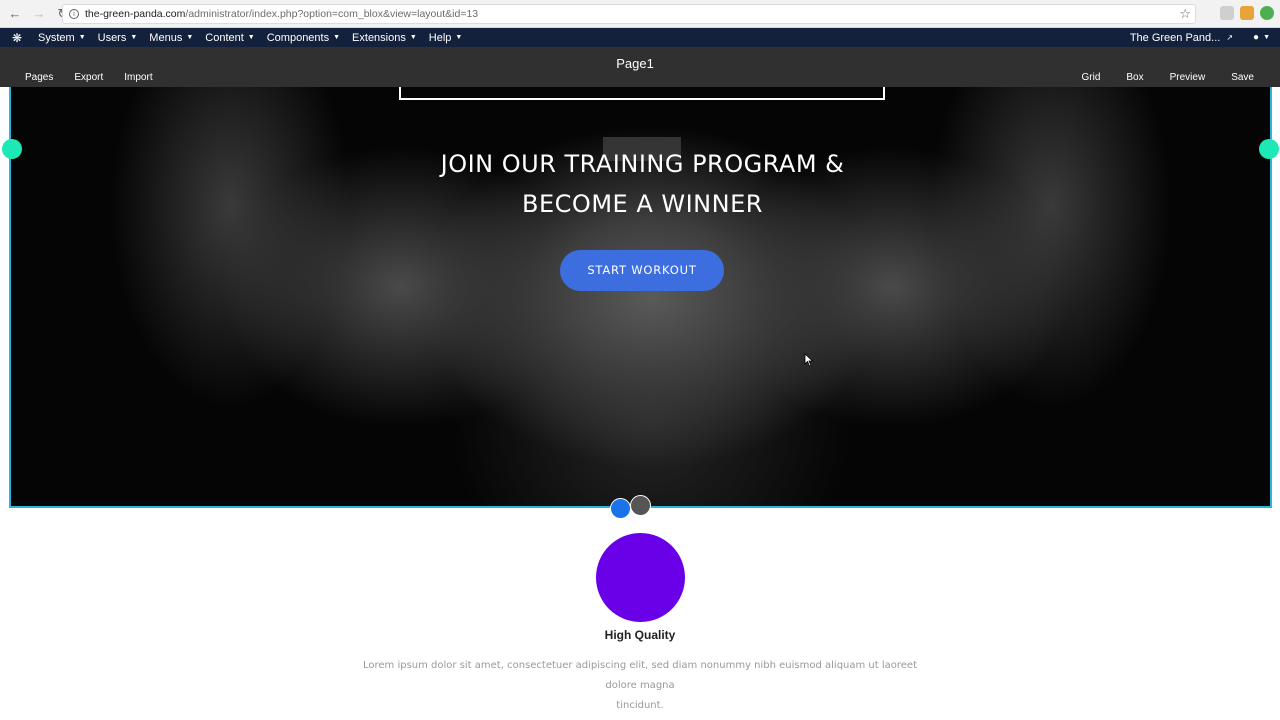  I want to click on box-button: Box, so click(1134, 77).